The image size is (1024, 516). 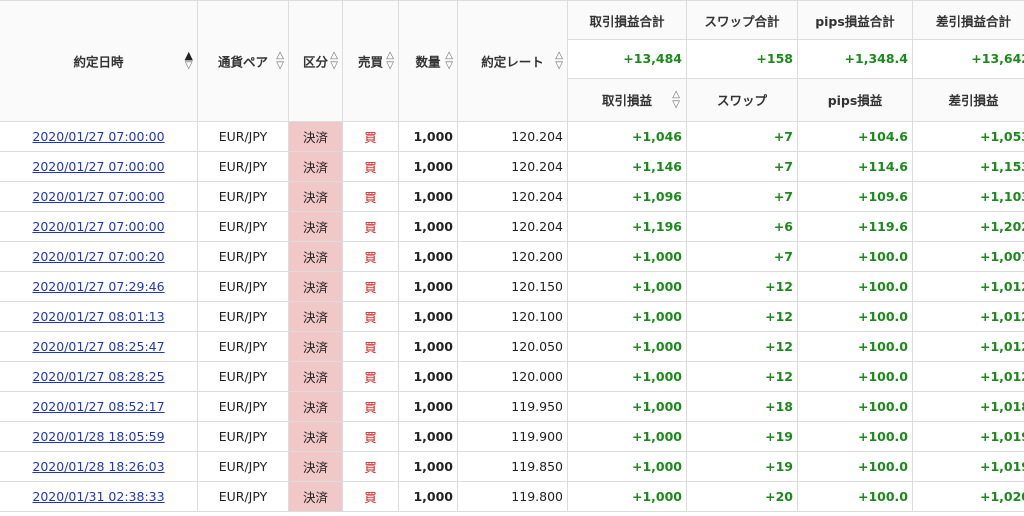 What do you see at coordinates (742, 406) in the screenshot?
I see `swap-cell: +18` at bounding box center [742, 406].